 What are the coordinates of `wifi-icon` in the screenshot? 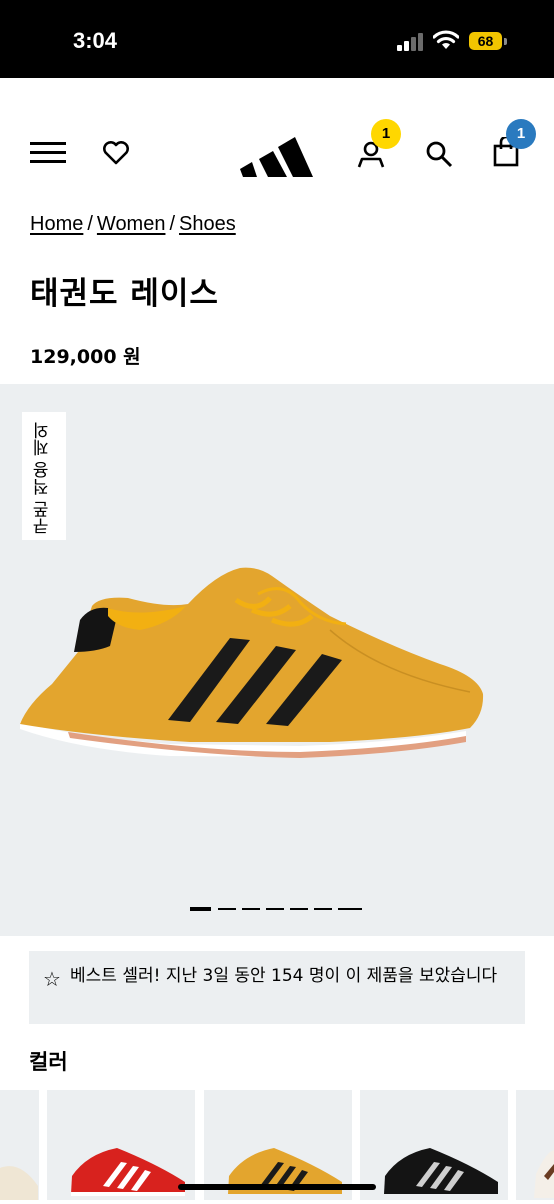 It's located at (446, 39).